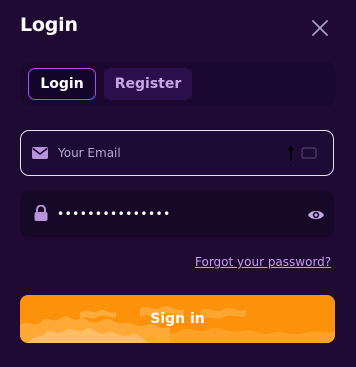 The width and height of the screenshot is (356, 367). I want to click on tab-login: Login, so click(62, 84).